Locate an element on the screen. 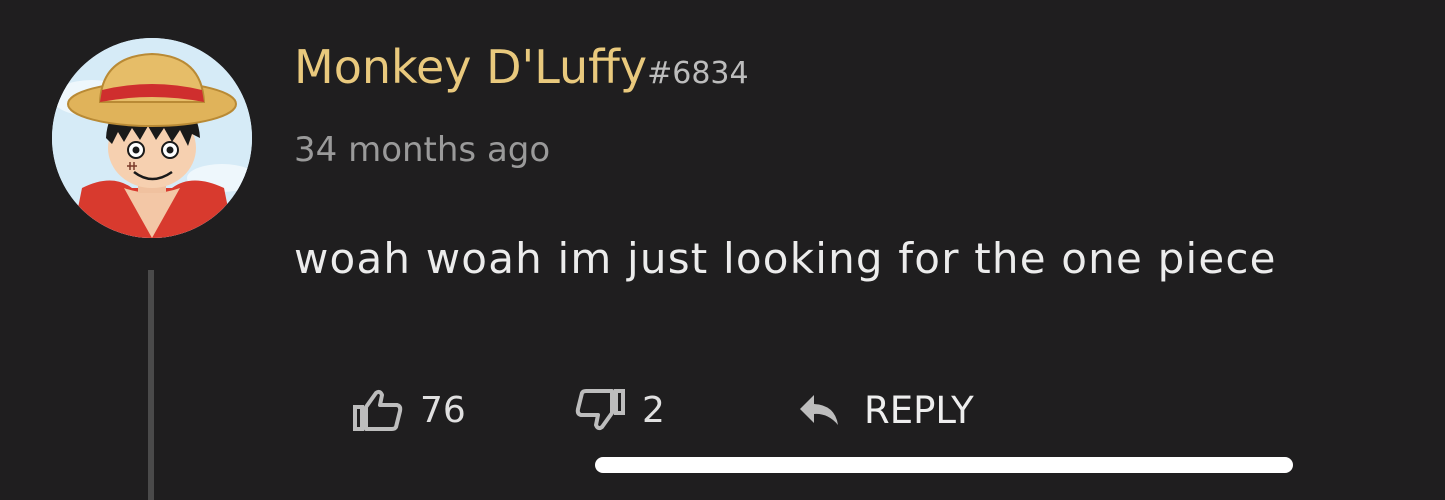 This screenshot has height=500, width=1445. home-indicator is located at coordinates (944, 465).